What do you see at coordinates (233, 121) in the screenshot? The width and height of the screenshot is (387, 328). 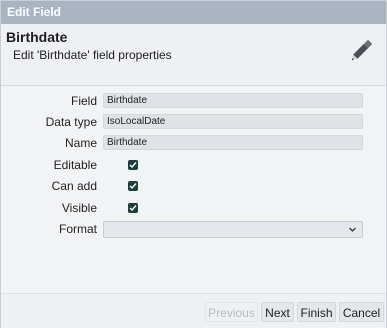 I see `datatype-input: IsoLocalDate` at bounding box center [233, 121].